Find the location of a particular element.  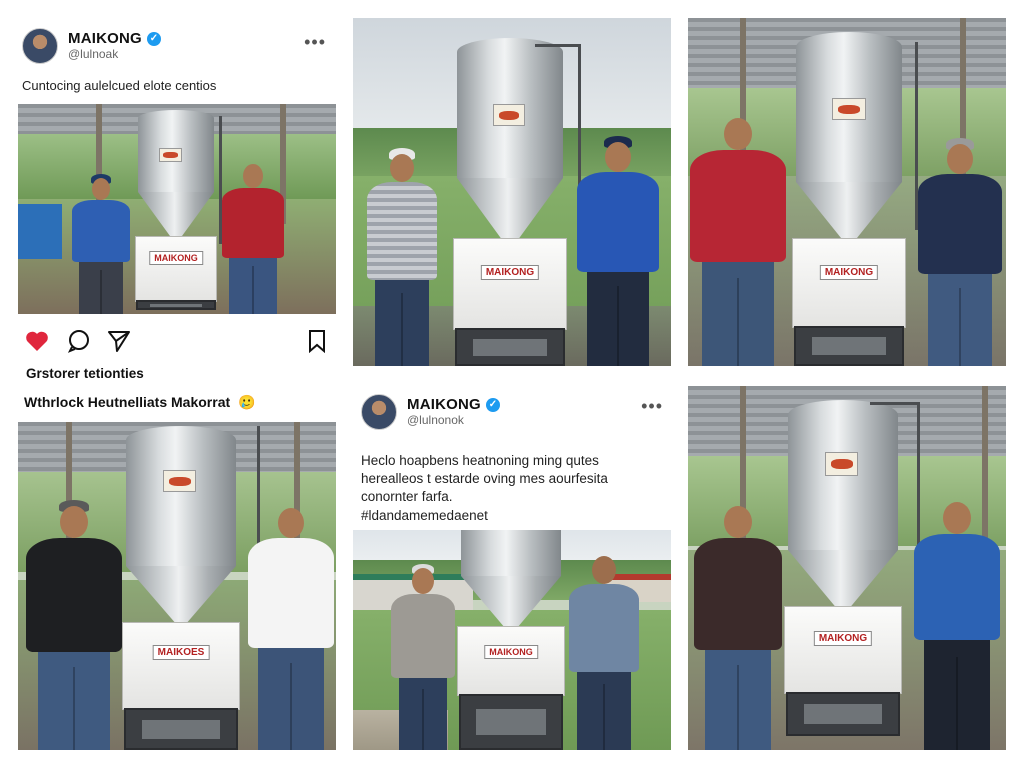

post-title-text: Wthrlock Heutnelliats Makorrat is located at coordinates (127, 402).